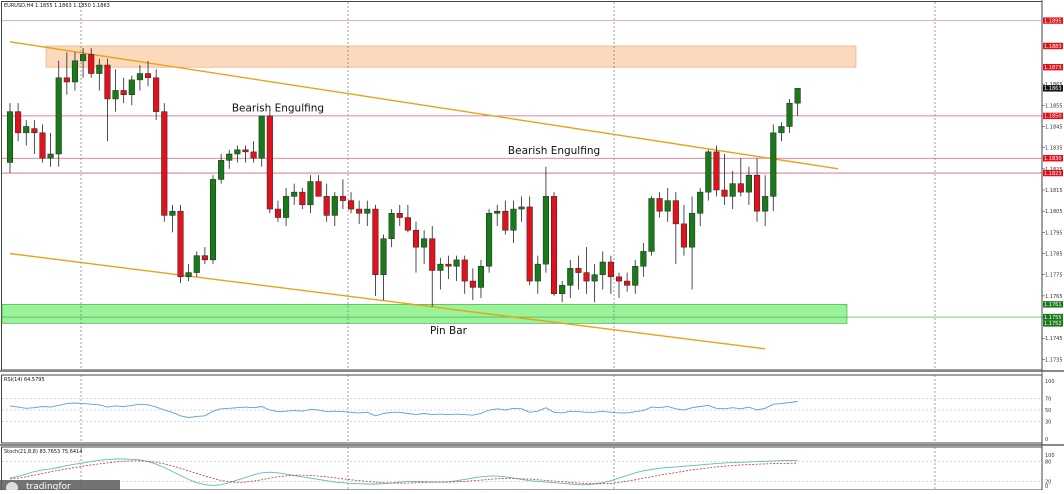 The height and width of the screenshot is (494, 1064). What do you see at coordinates (1053, 89) in the screenshot?
I see `price-badge-label: 1.1863` at bounding box center [1053, 89].